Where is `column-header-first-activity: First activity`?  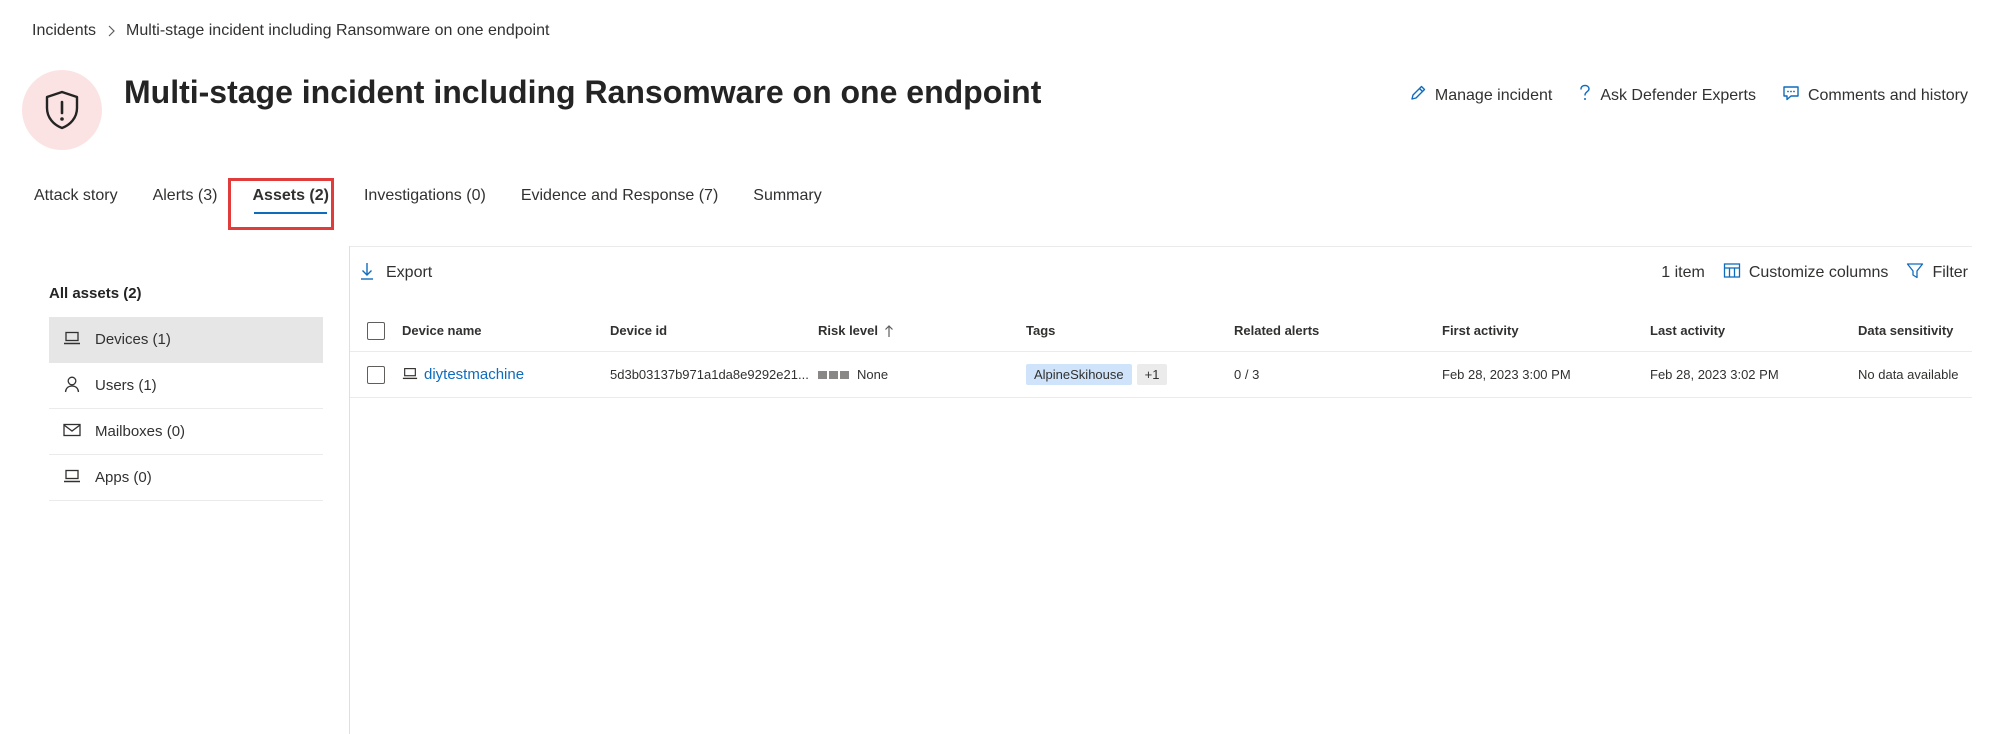 column-header-first-activity: First activity is located at coordinates (1546, 330).